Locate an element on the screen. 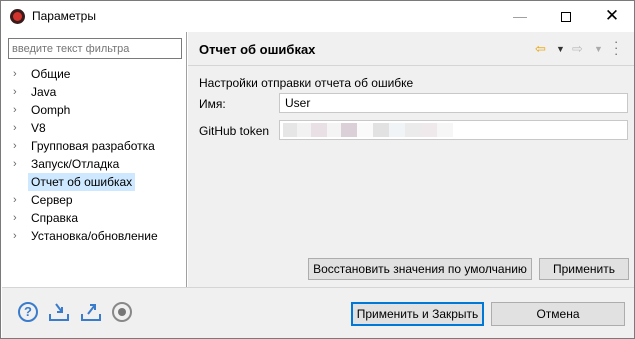 This screenshot has width=635, height=339. window-title: Параметры is located at coordinates (64, 16).